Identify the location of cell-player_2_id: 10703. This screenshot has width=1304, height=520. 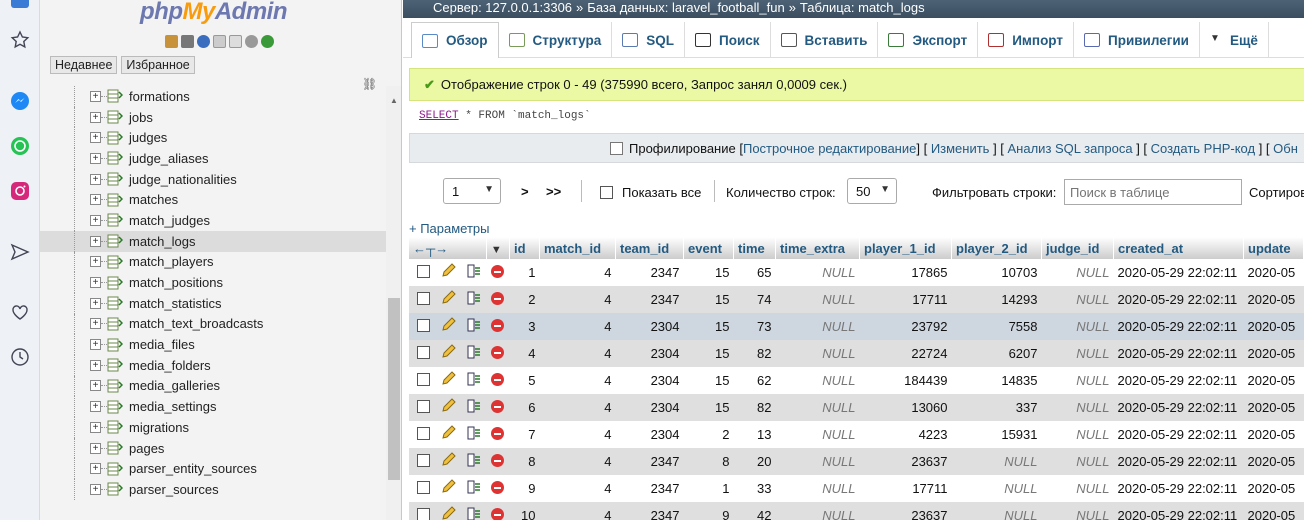
(996, 272).